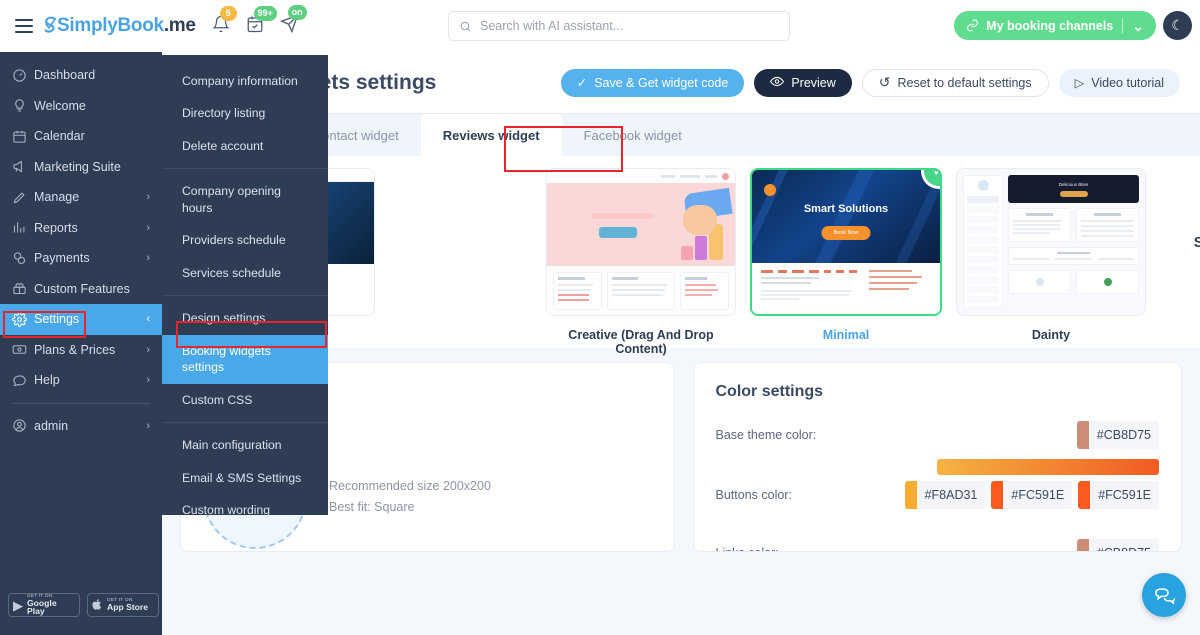 The width and height of the screenshot is (1200, 635). I want to click on app-logo: SimplyBook .me, so click(120, 26).